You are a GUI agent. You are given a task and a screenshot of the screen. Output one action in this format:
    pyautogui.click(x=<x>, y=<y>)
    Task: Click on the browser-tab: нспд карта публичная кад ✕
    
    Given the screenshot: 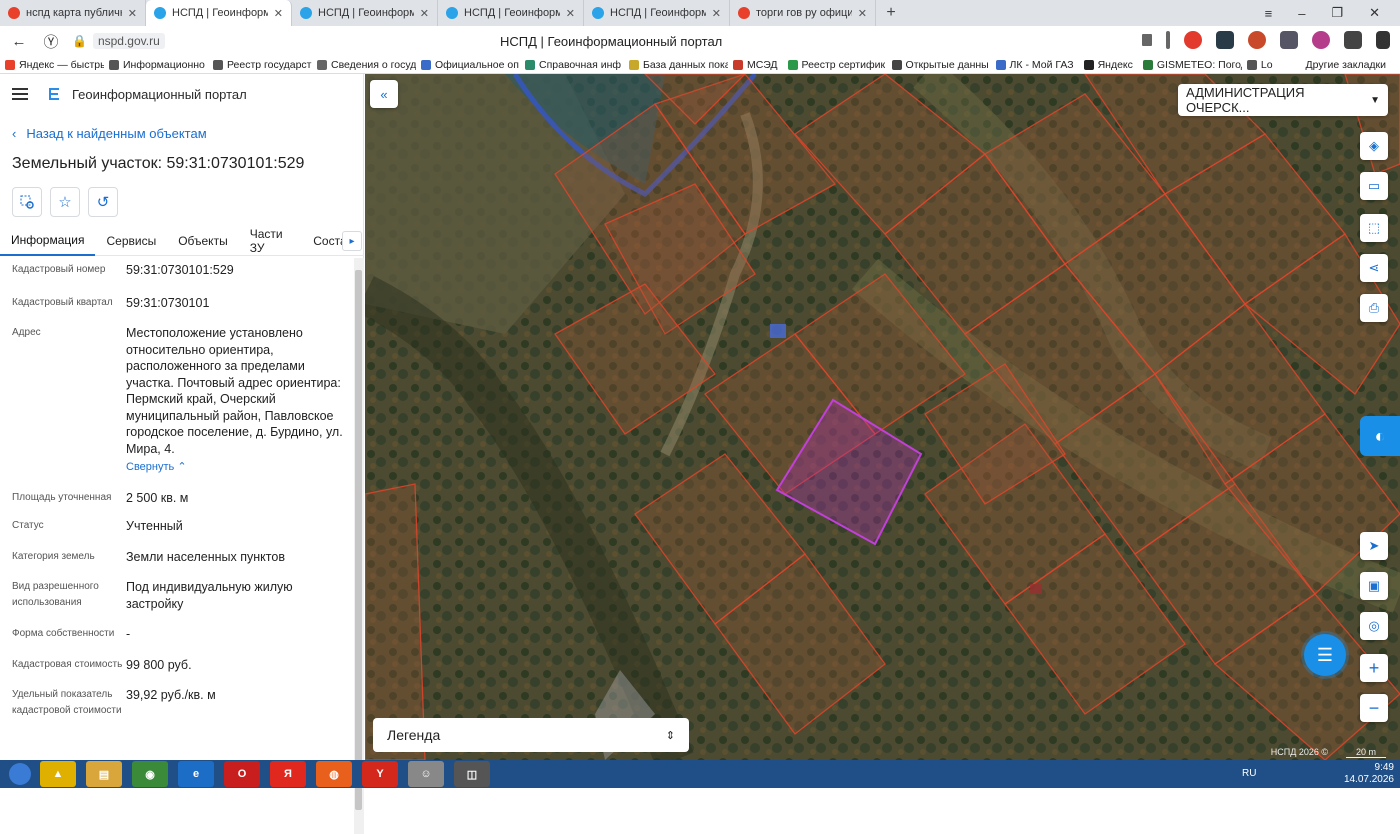 What is the action you would take?
    pyautogui.click(x=73, y=13)
    